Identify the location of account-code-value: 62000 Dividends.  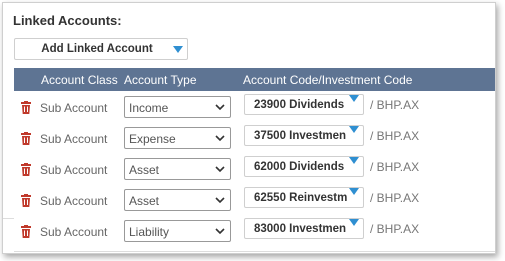
(299, 167).